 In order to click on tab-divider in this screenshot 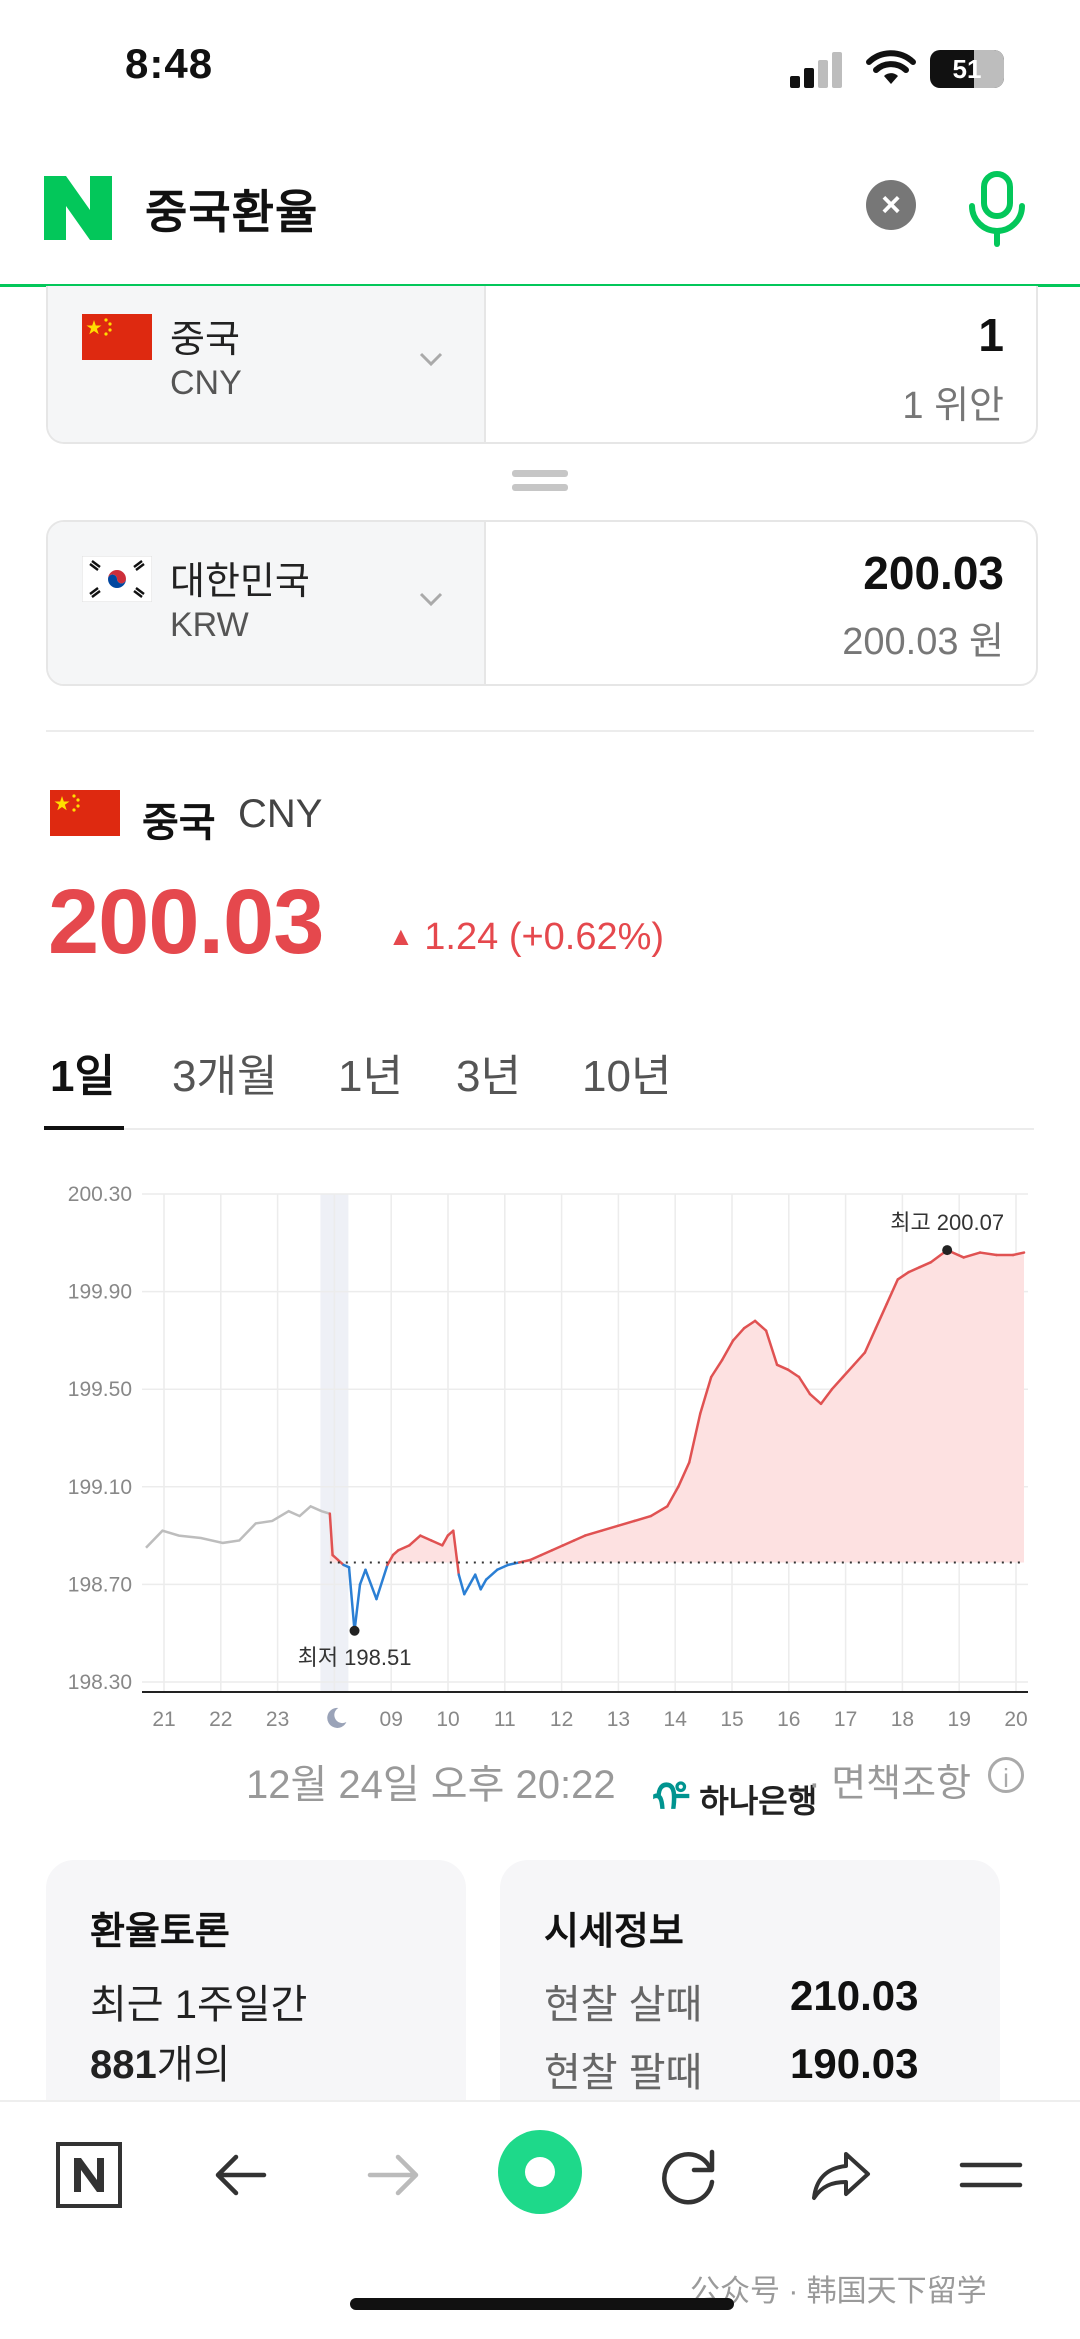, I will do `click(539, 1129)`.